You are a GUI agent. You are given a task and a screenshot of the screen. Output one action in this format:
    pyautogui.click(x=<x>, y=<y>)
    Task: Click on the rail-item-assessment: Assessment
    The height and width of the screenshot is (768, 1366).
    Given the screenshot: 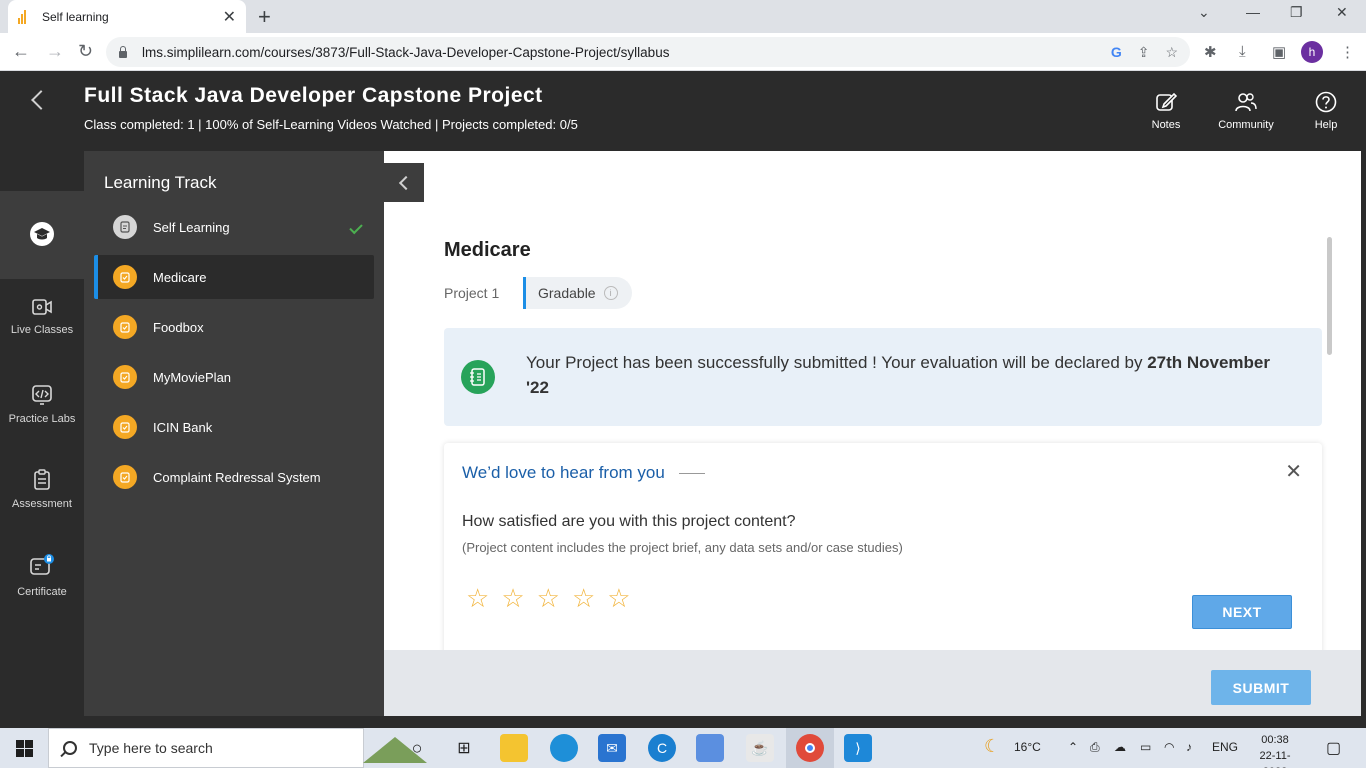 What is the action you would take?
    pyautogui.click(x=42, y=490)
    